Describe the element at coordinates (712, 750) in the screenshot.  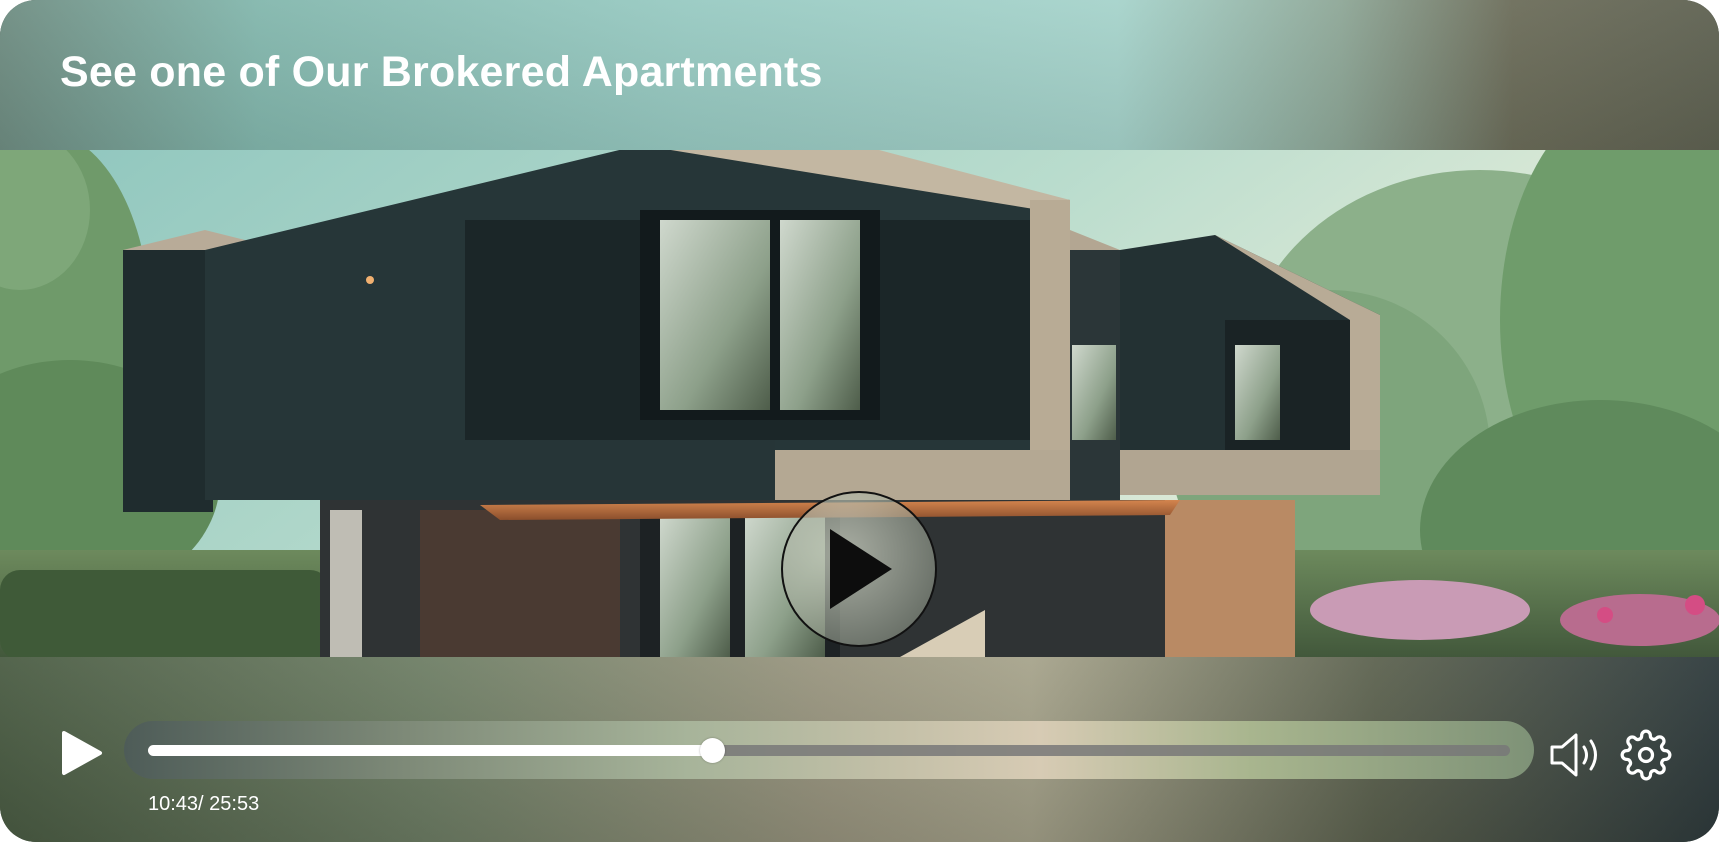
I see `seek-handle` at that location.